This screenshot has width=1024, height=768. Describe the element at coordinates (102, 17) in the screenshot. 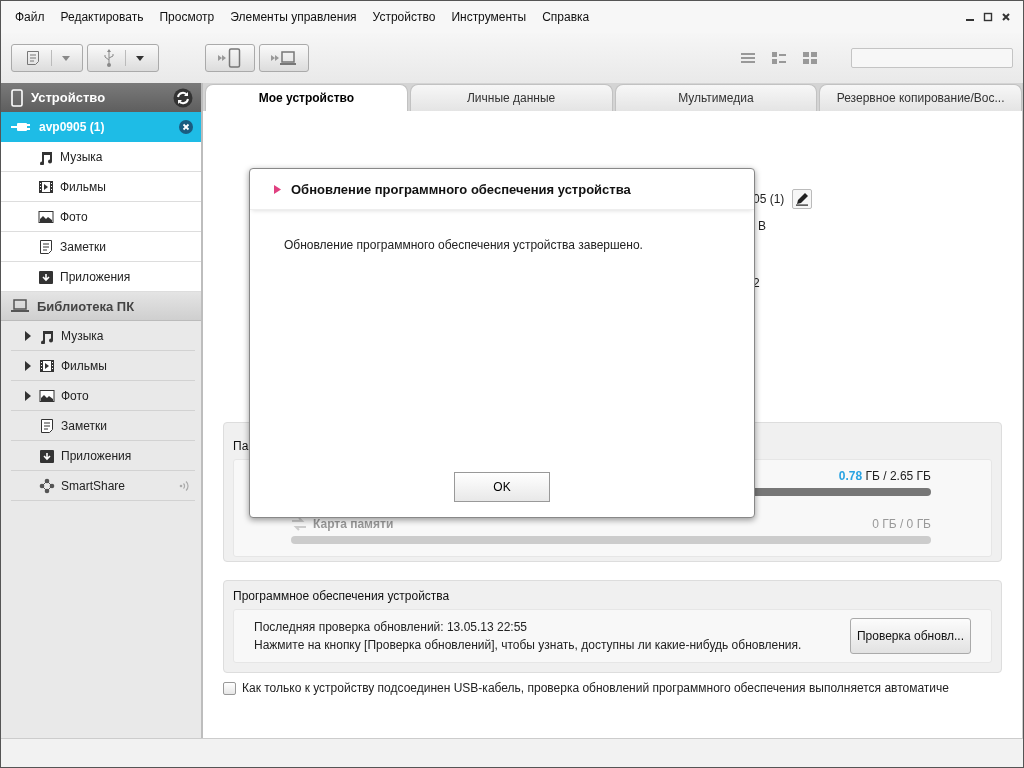

I see `menu-item: Редактировать` at that location.